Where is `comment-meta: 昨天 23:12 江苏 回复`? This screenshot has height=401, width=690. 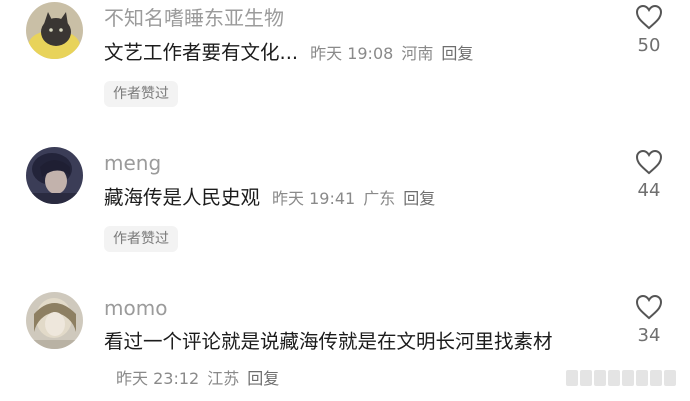
comment-meta: 昨天 23:12 江苏 回复 is located at coordinates (201, 378).